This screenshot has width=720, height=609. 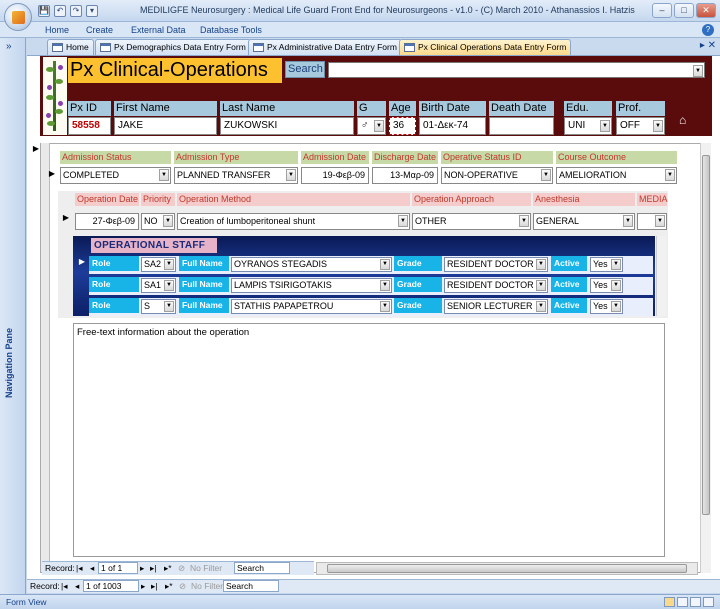 What do you see at coordinates (70, 47) in the screenshot?
I see `doc-tab-home: Home` at bounding box center [70, 47].